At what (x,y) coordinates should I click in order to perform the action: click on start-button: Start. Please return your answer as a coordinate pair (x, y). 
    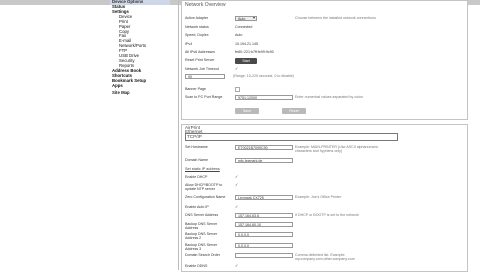
    Looking at the image, I should click on (246, 61).